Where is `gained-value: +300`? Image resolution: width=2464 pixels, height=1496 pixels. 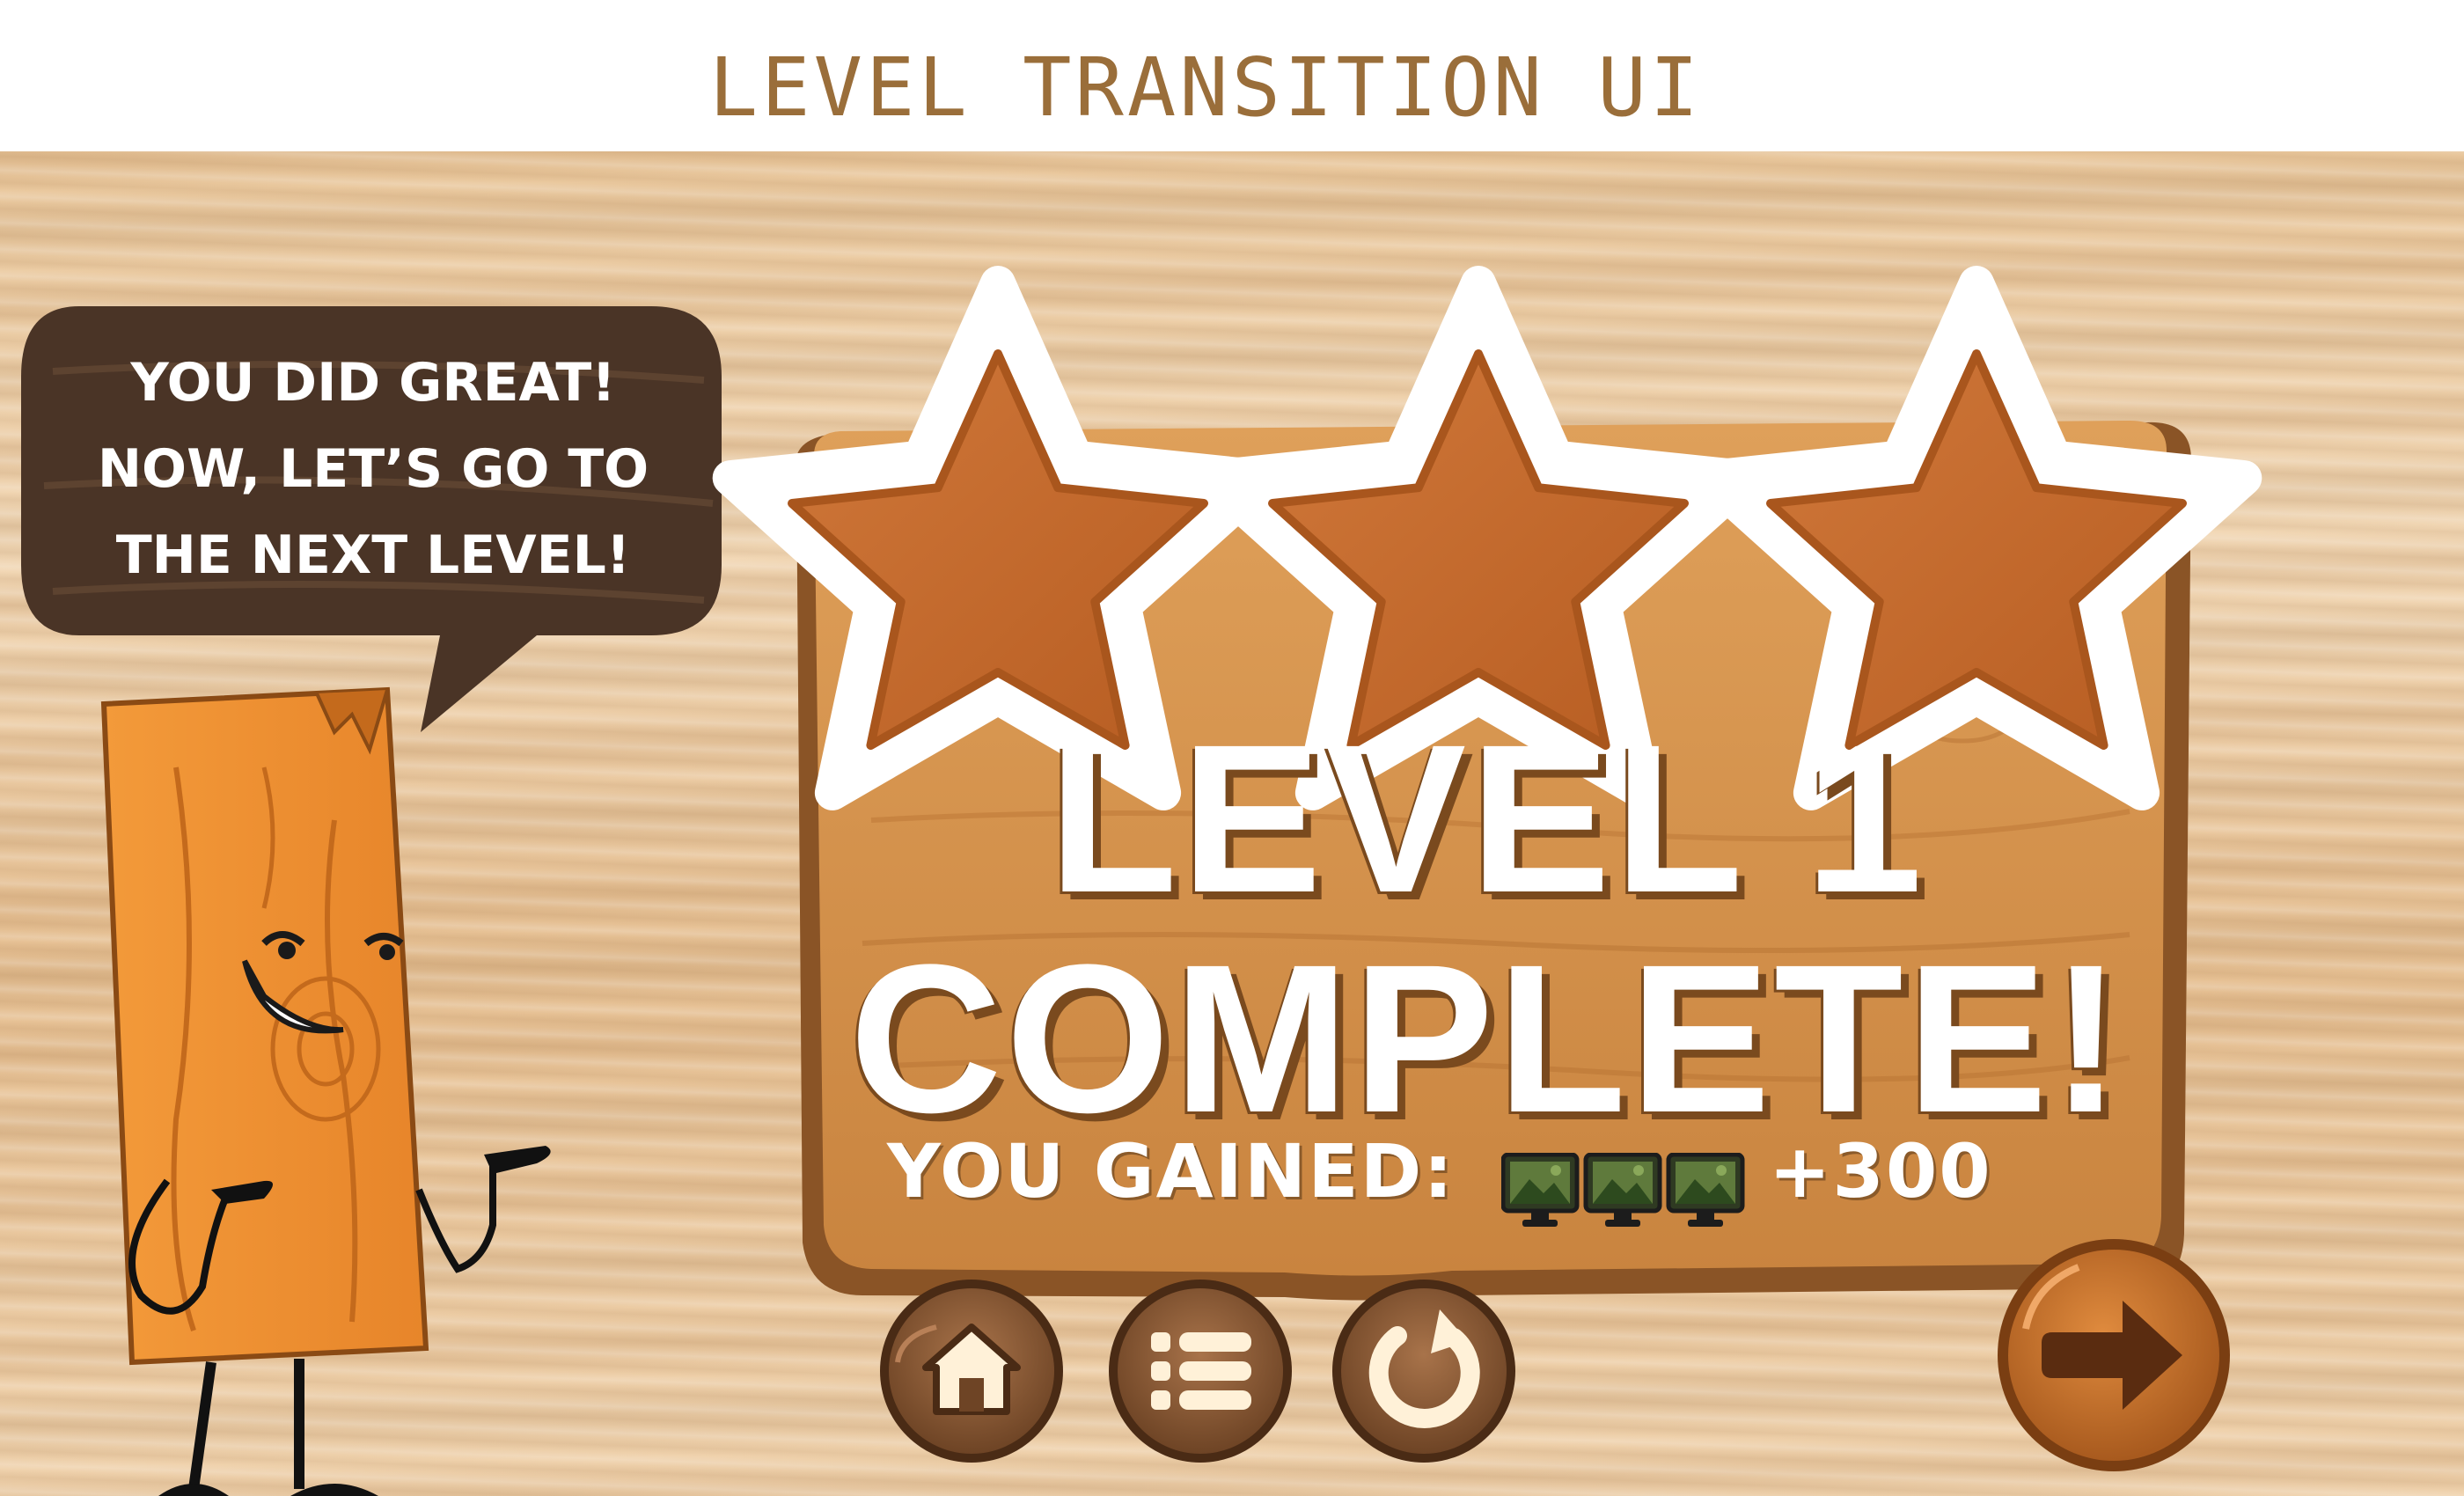
gained-value: +300 is located at coordinates (1881, 1171).